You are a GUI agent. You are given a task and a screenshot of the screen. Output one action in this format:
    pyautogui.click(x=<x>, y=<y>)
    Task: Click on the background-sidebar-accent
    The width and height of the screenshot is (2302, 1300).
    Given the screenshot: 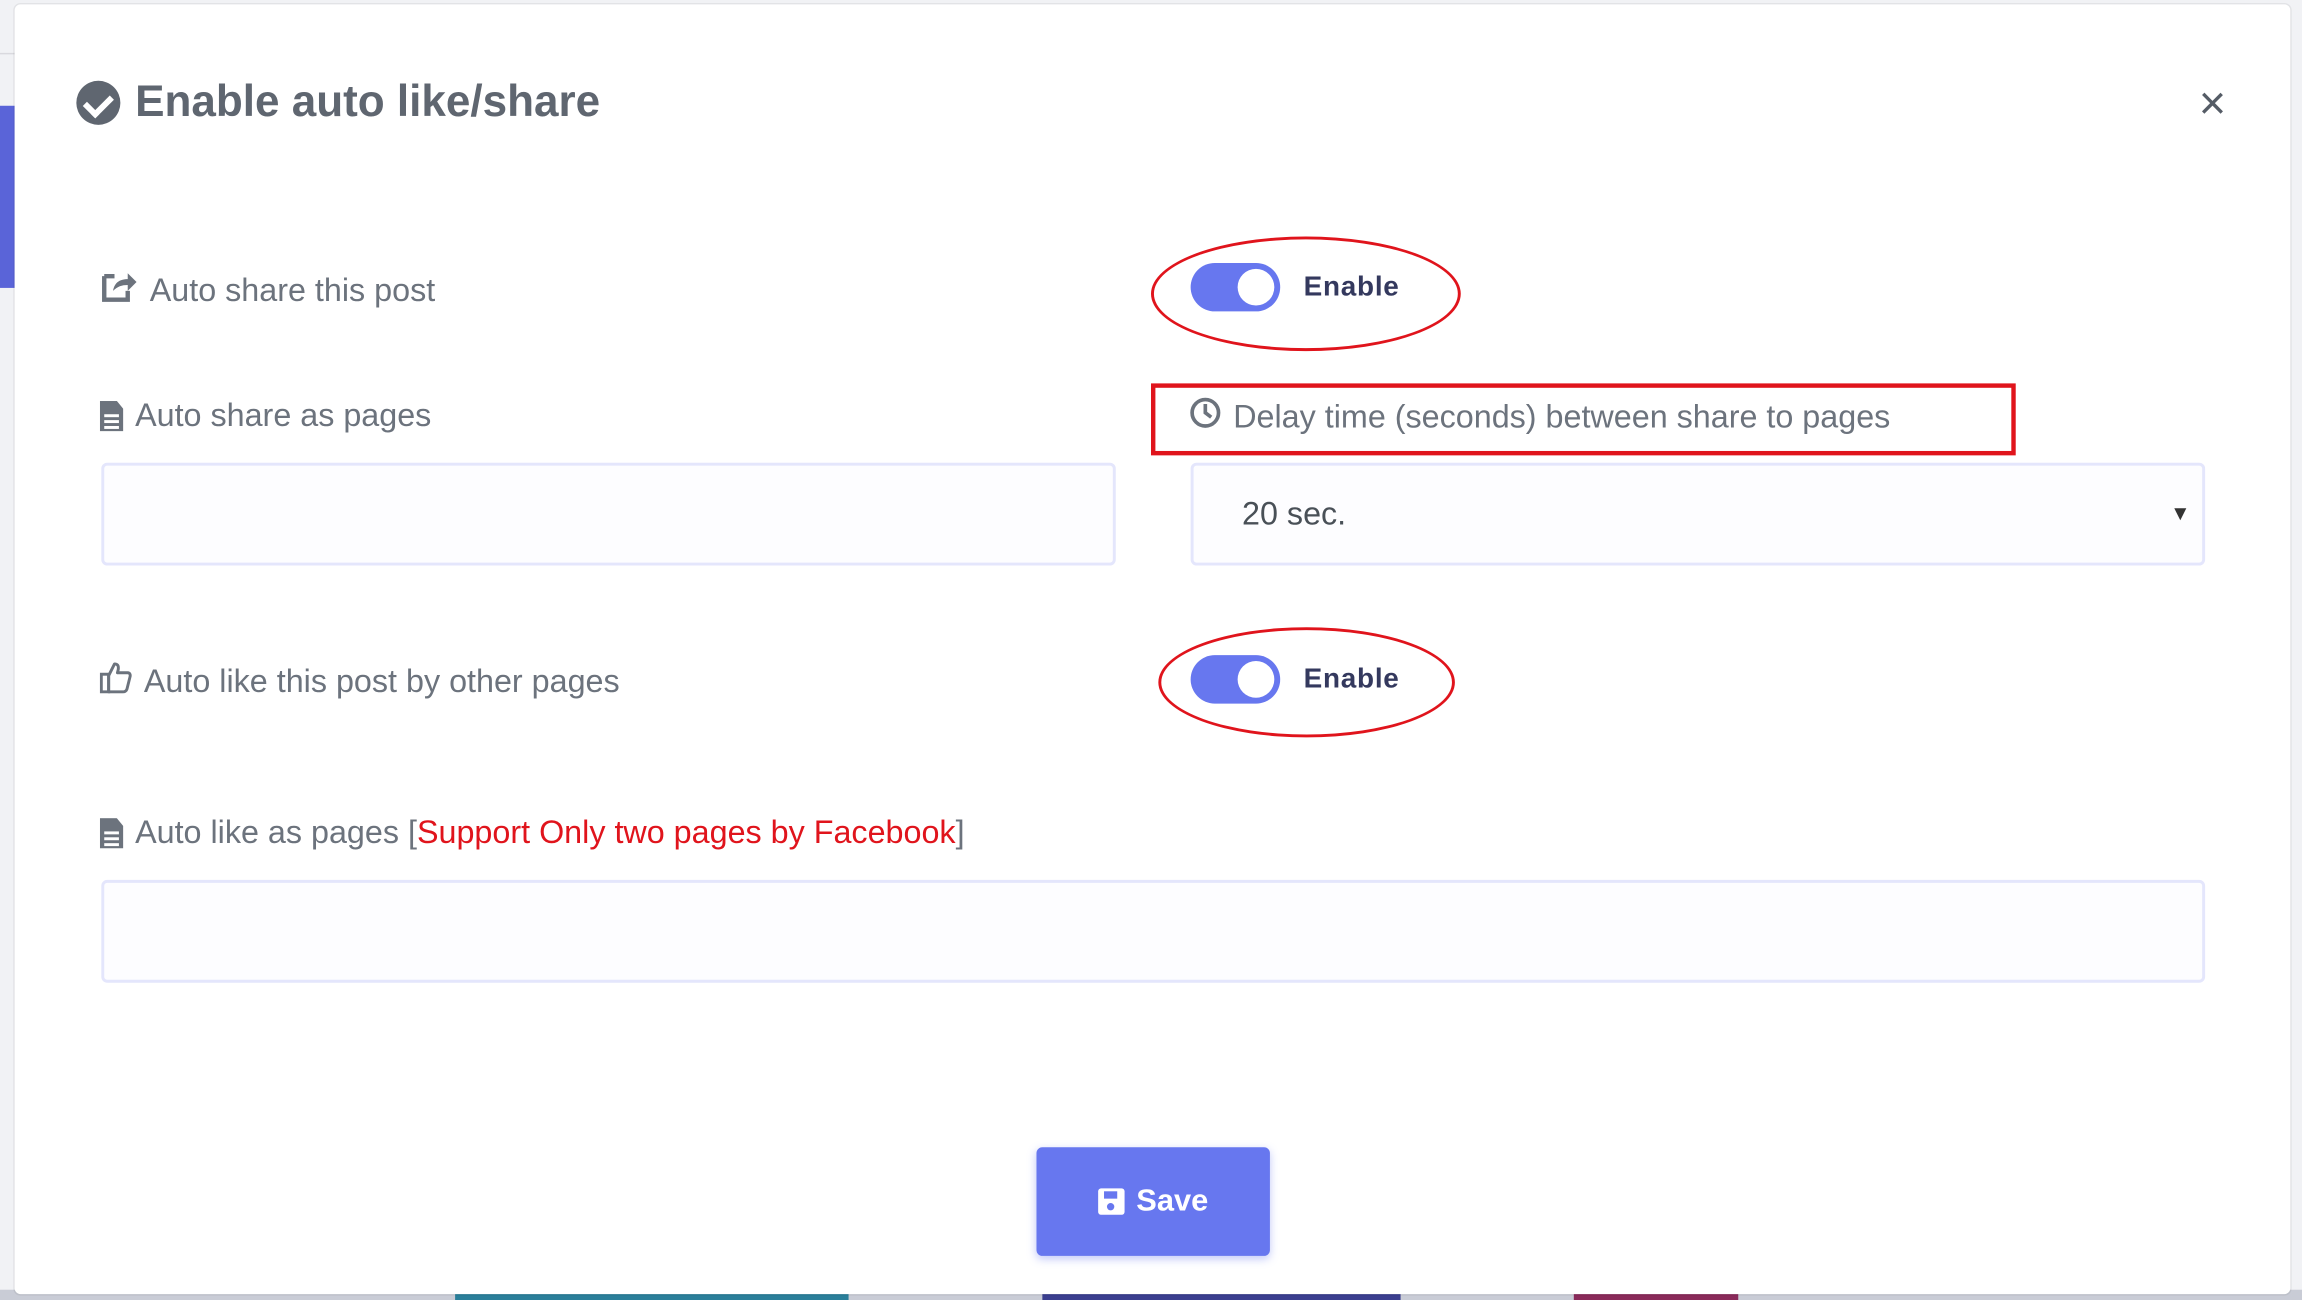 What is the action you would take?
    pyautogui.click(x=7, y=196)
    